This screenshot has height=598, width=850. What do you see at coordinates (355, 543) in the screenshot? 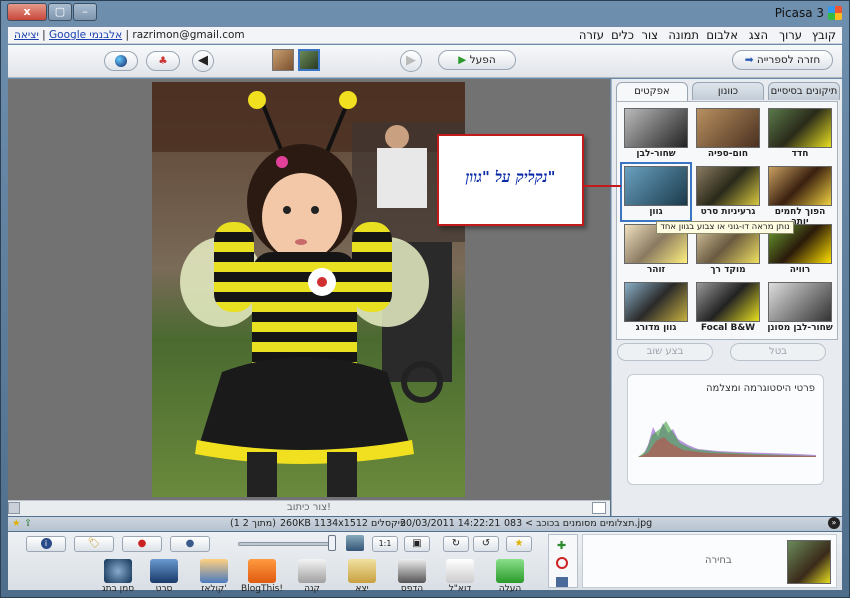
I see `zoom-image-icon` at bounding box center [355, 543].